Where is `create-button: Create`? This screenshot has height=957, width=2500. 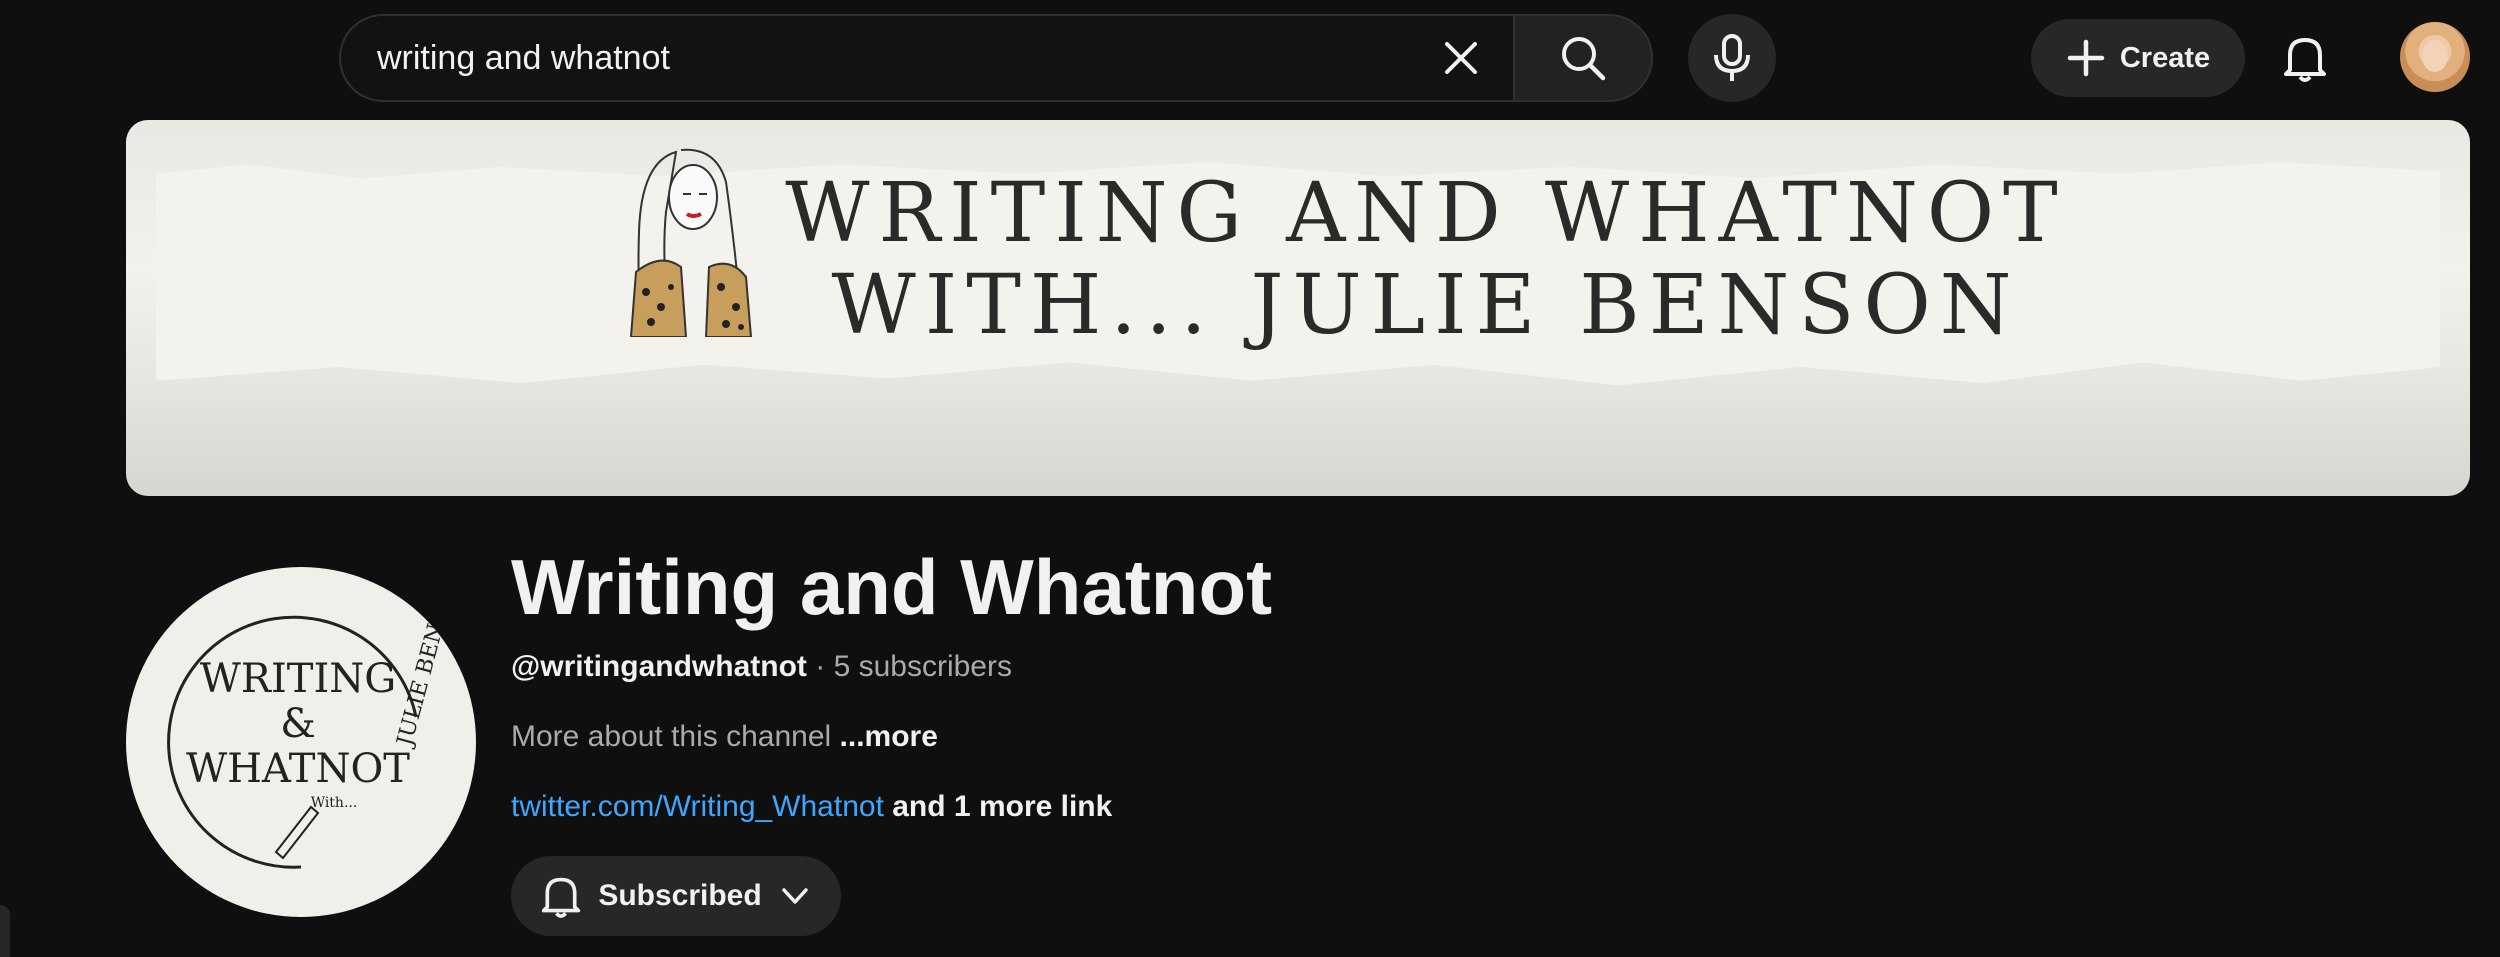
create-button: Create is located at coordinates (2138, 58).